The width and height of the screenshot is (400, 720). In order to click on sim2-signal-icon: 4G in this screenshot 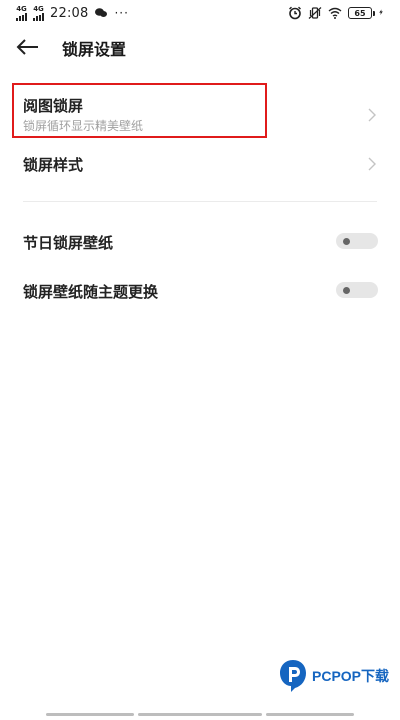, I will do `click(38, 13)`.